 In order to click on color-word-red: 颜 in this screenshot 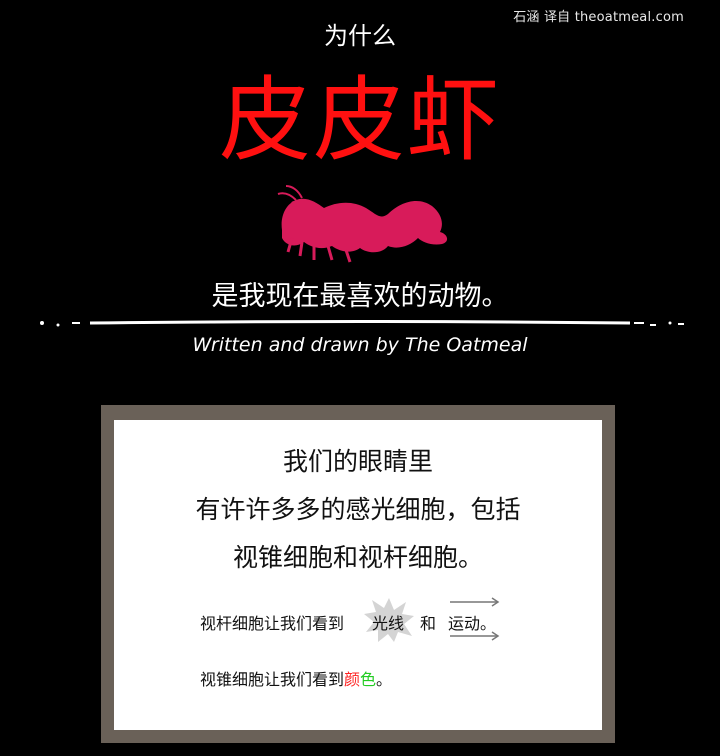, I will do `click(352, 679)`.